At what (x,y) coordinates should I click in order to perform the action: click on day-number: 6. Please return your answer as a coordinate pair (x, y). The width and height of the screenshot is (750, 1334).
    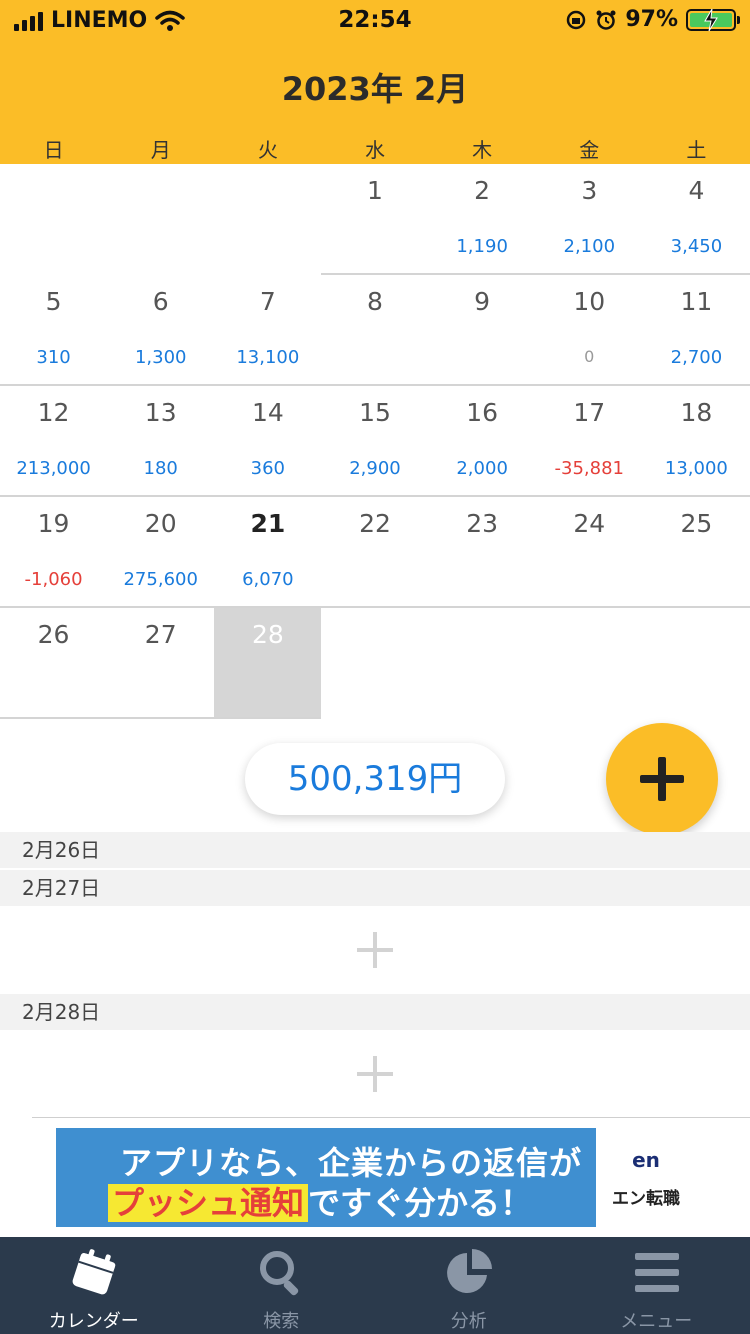
    Looking at the image, I should click on (160, 301).